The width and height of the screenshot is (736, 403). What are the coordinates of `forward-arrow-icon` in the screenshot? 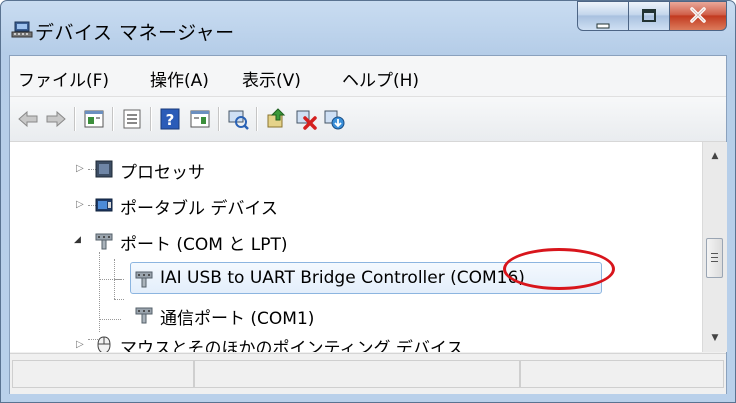 It's located at (56, 119).